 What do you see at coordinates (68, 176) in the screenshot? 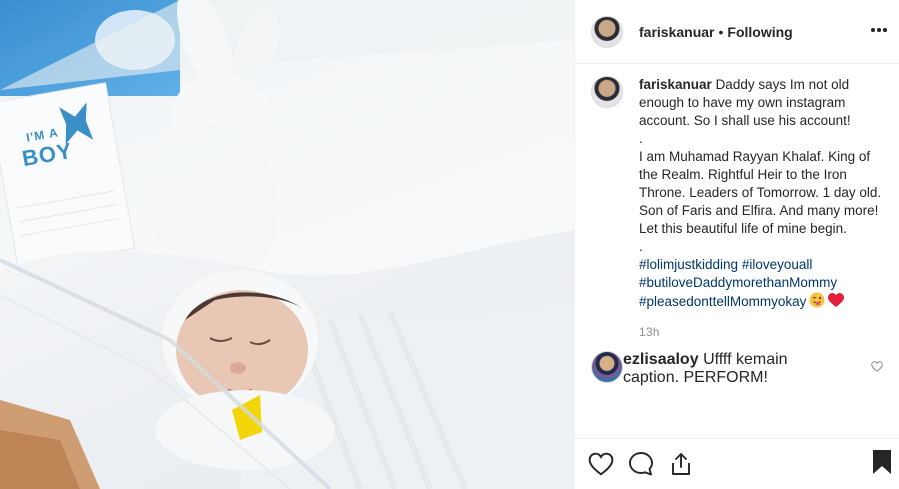
I see `name-tag-card` at bounding box center [68, 176].